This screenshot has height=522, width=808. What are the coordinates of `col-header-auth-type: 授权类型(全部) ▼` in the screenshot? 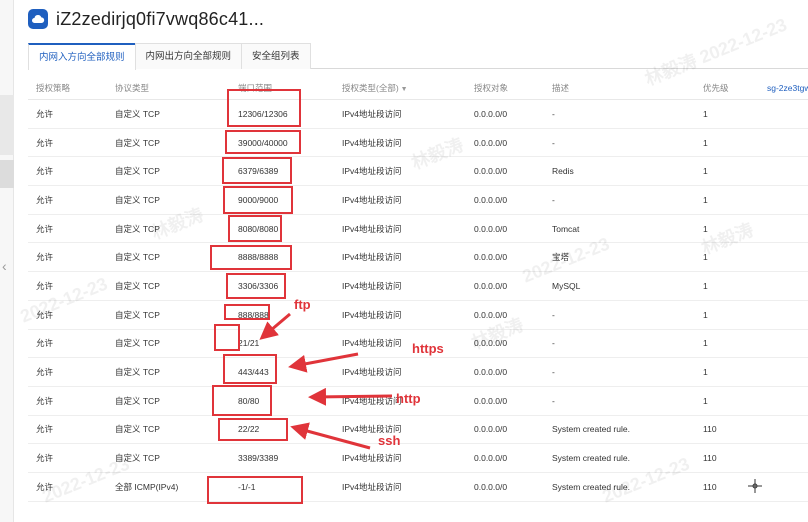 It's located at (375, 88).